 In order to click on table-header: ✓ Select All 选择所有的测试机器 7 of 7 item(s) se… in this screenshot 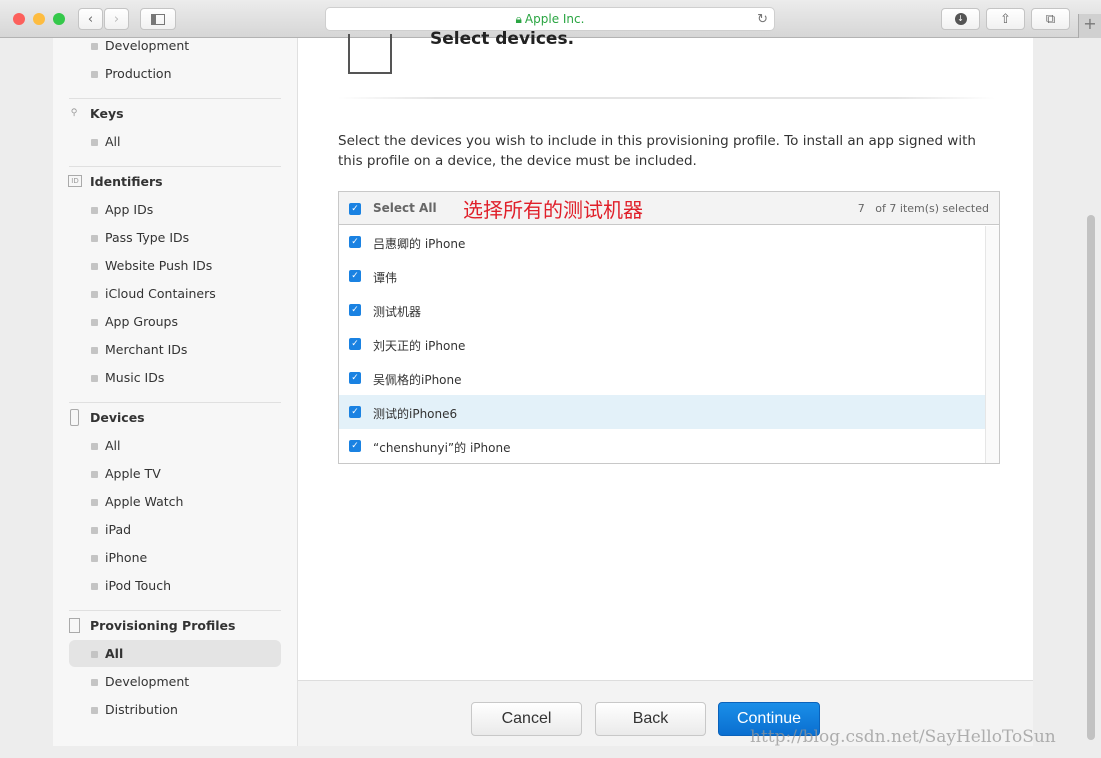, I will do `click(669, 208)`.